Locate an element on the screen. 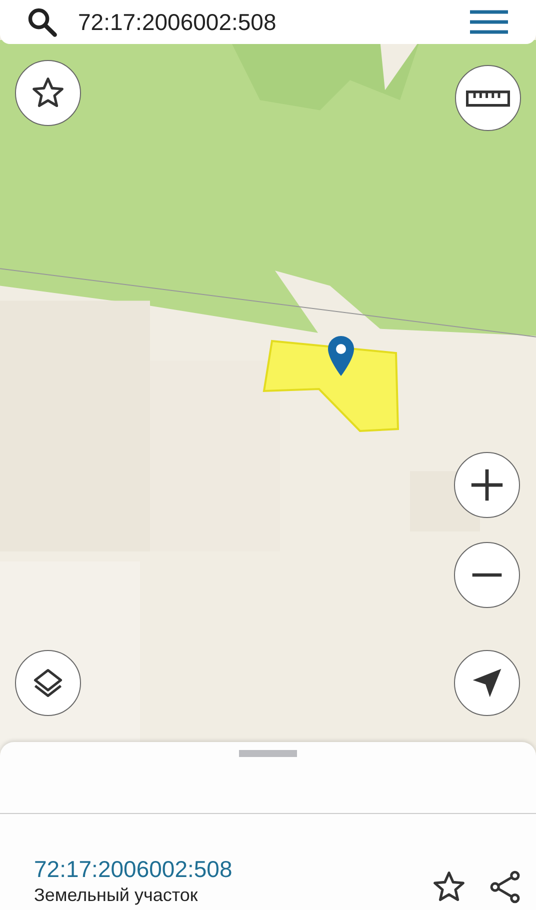 This screenshot has height=910, width=536. arrow-icon is located at coordinates (487, 683).